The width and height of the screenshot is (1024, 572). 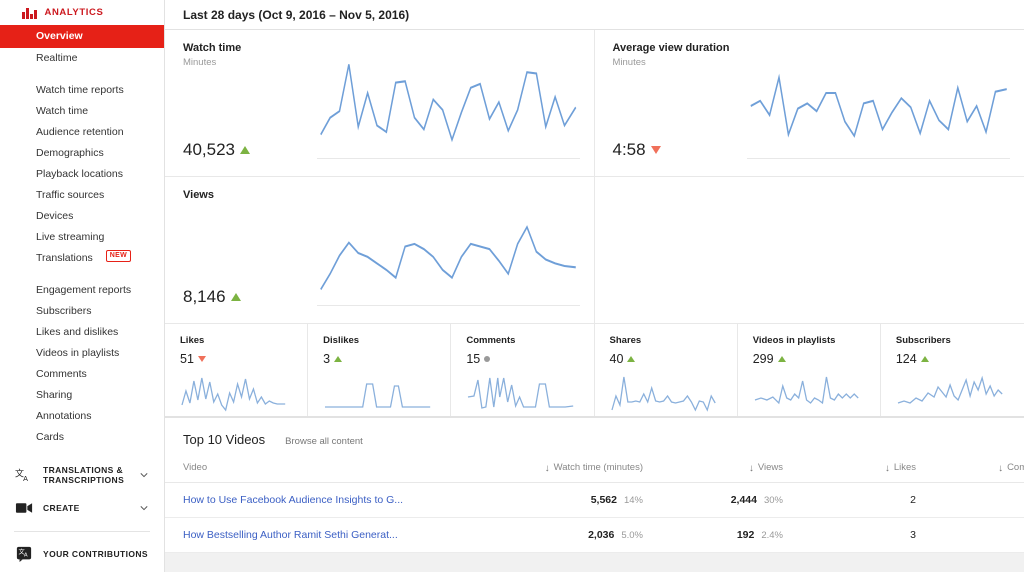 I want to click on sidebar-item-cards: Cards, so click(x=82, y=437).